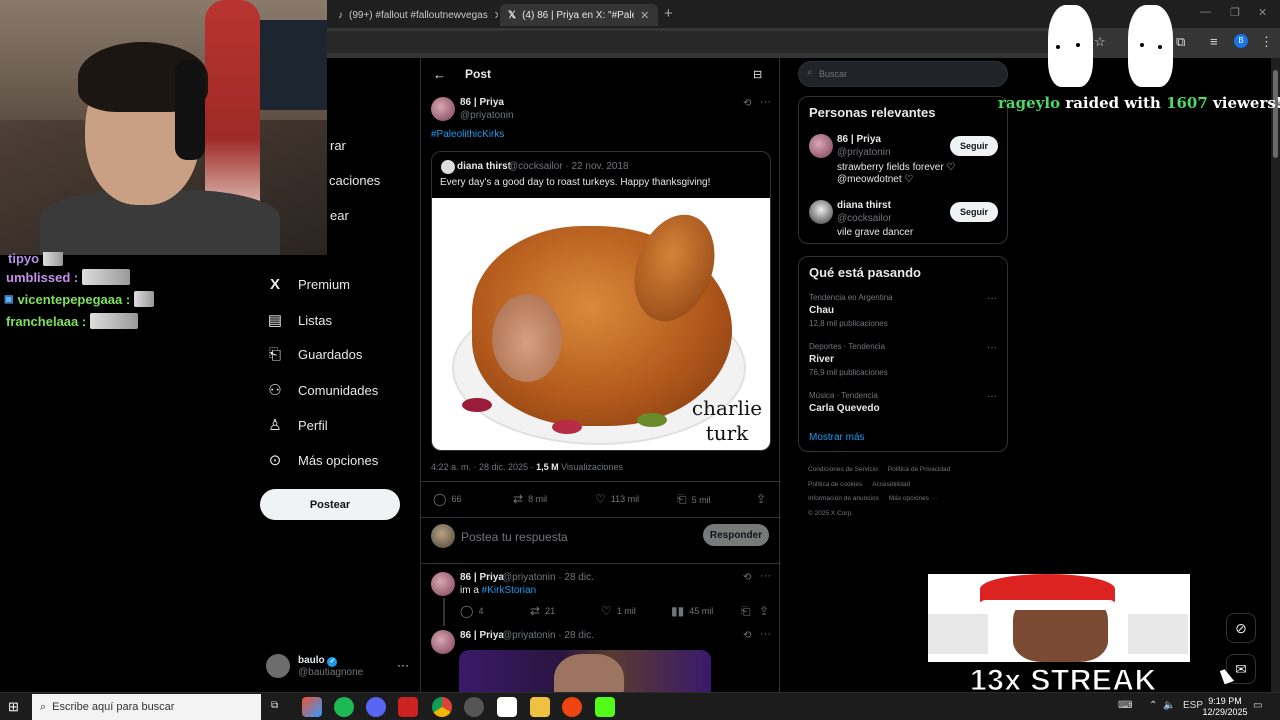  What do you see at coordinates (843, 469) in the screenshot?
I see `footer-link: Condiciones de Servicio` at bounding box center [843, 469].